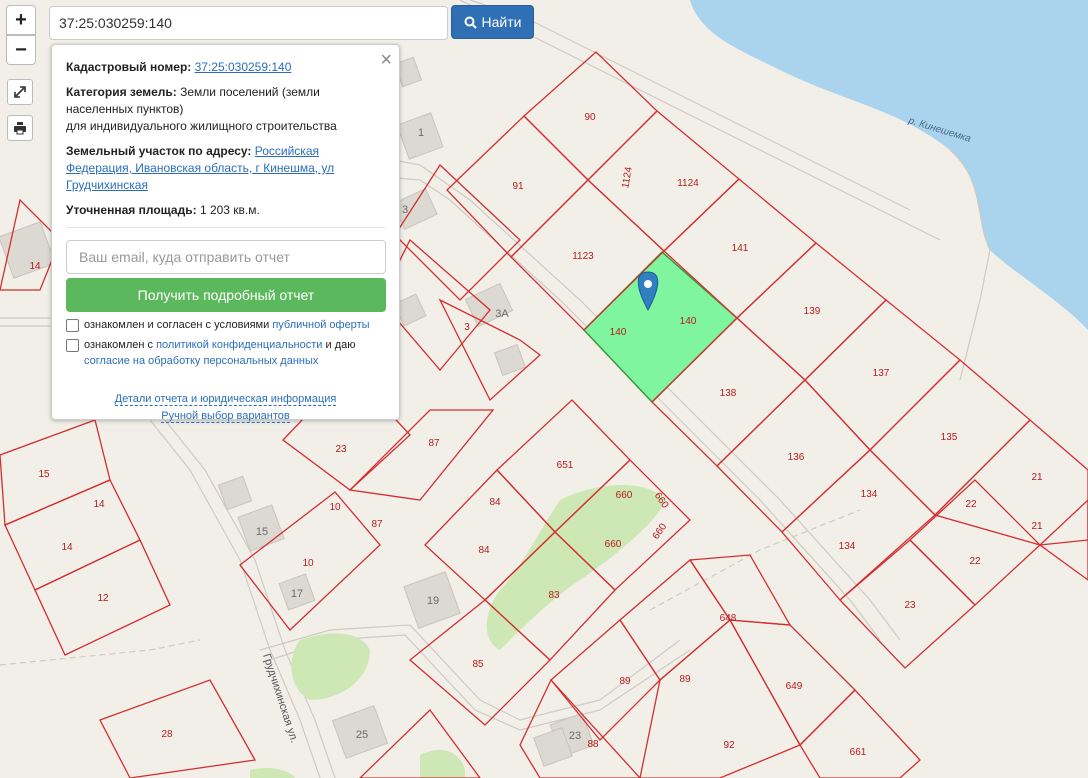  What do you see at coordinates (239, 345) in the screenshot?
I see `privacy-policy-link: политикой конфиденциальности` at bounding box center [239, 345].